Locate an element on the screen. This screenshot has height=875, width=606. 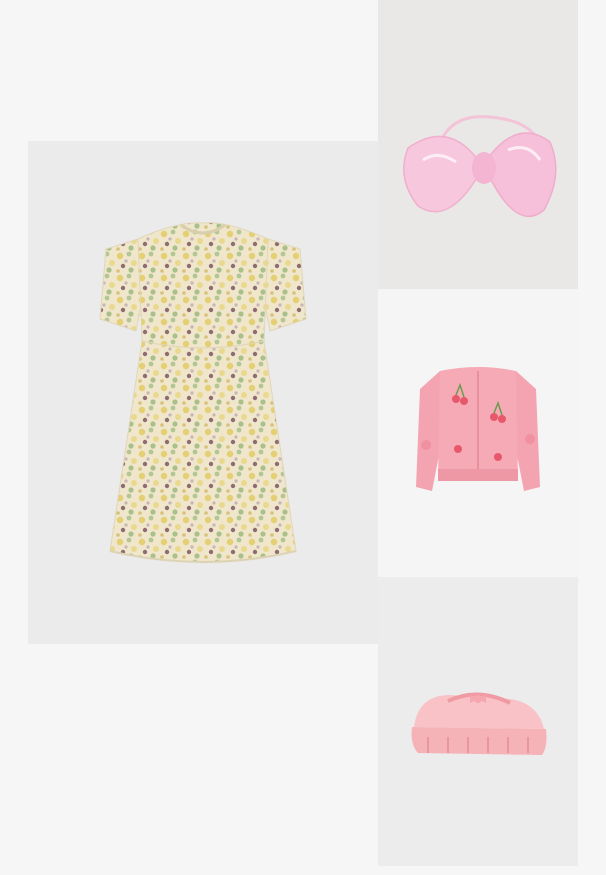
bow-illustration is located at coordinates (480, 166).